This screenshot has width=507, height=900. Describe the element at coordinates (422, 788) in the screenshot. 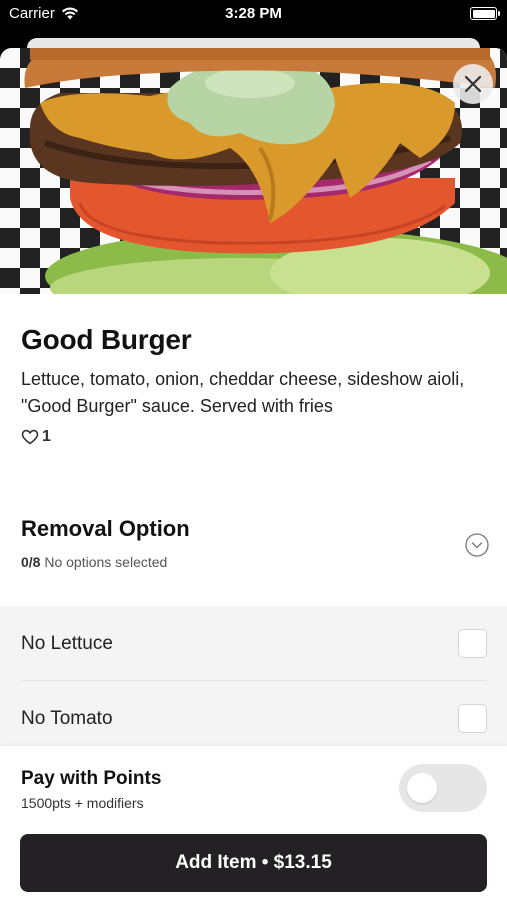

I see `toggle-knob` at that location.